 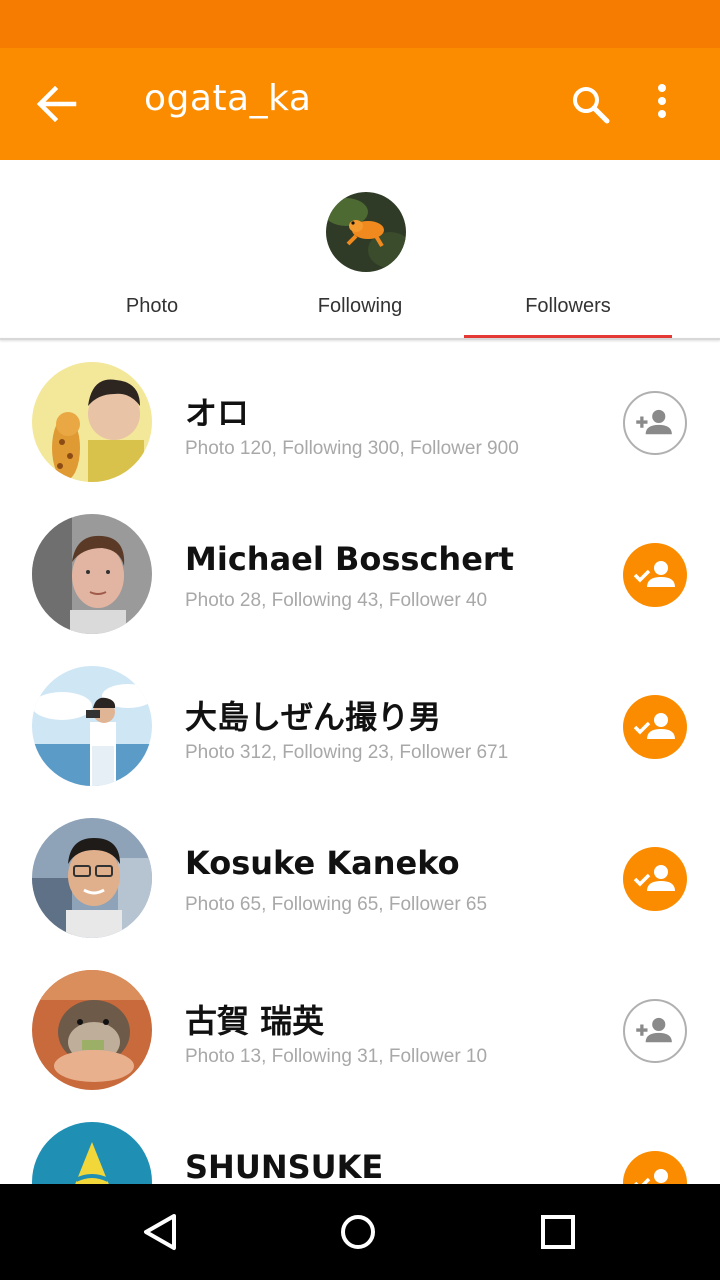 What do you see at coordinates (360, 24) in the screenshot?
I see `status-bar` at bounding box center [360, 24].